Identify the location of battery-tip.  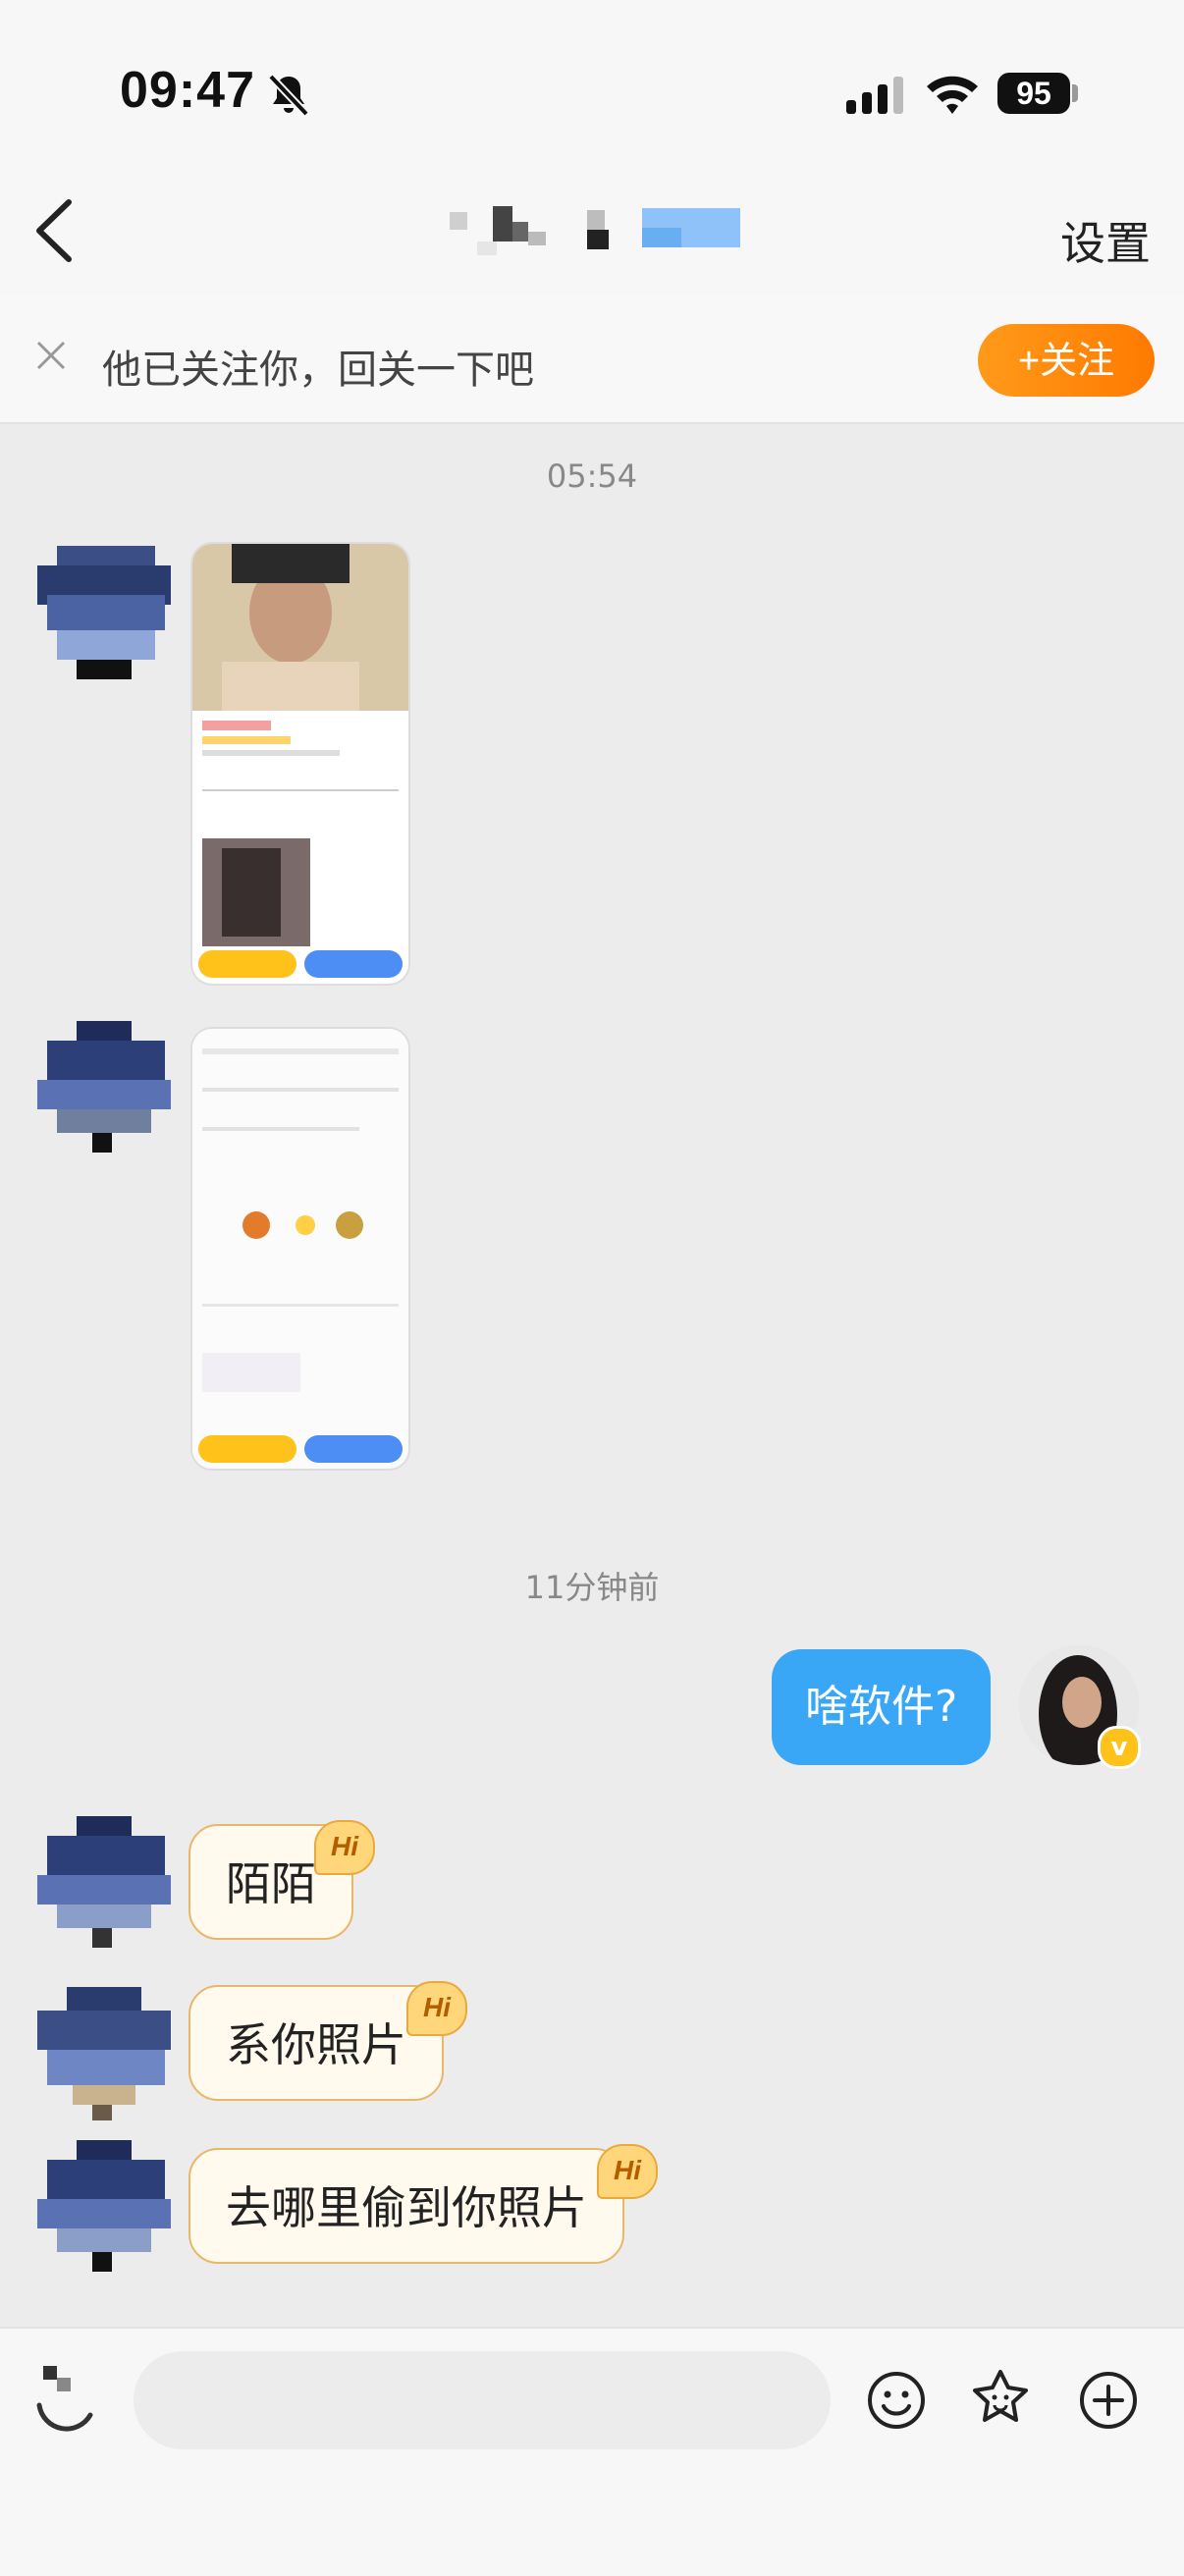
(1075, 93).